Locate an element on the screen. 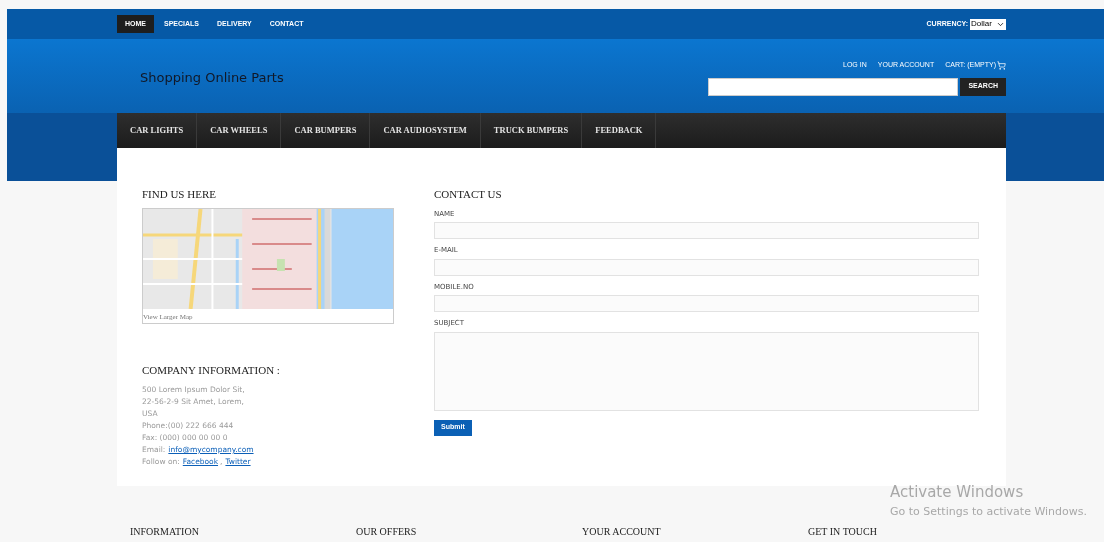 This screenshot has width=1104, height=542. footer-heading: YOUR ACCOUNT is located at coordinates (622, 532).